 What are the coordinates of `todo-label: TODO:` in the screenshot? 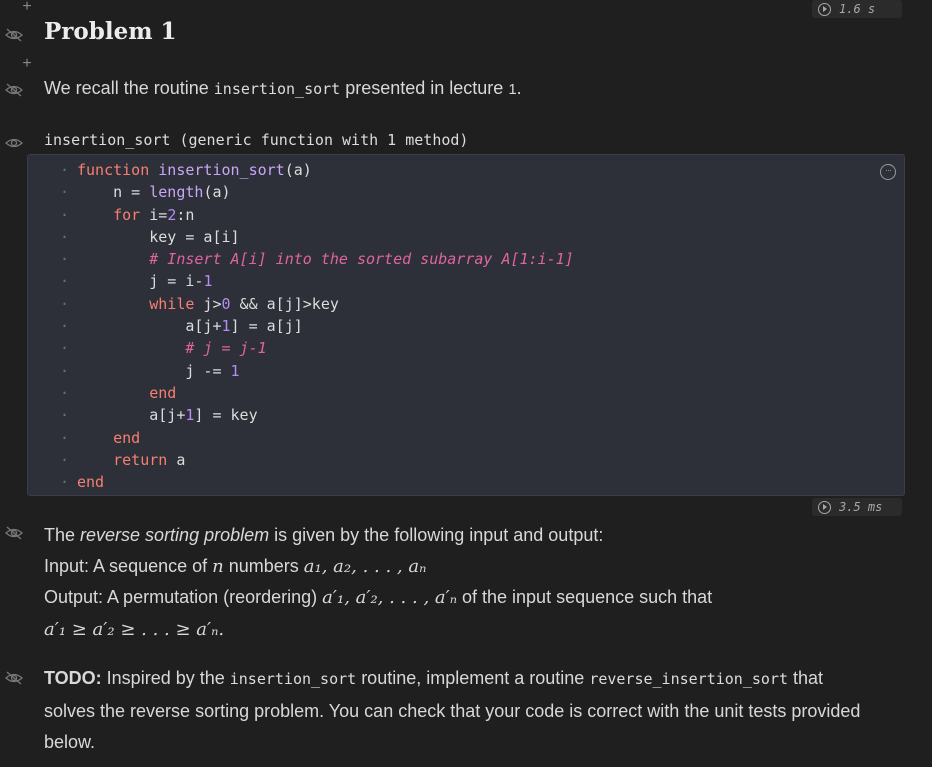 It's located at (73, 678).